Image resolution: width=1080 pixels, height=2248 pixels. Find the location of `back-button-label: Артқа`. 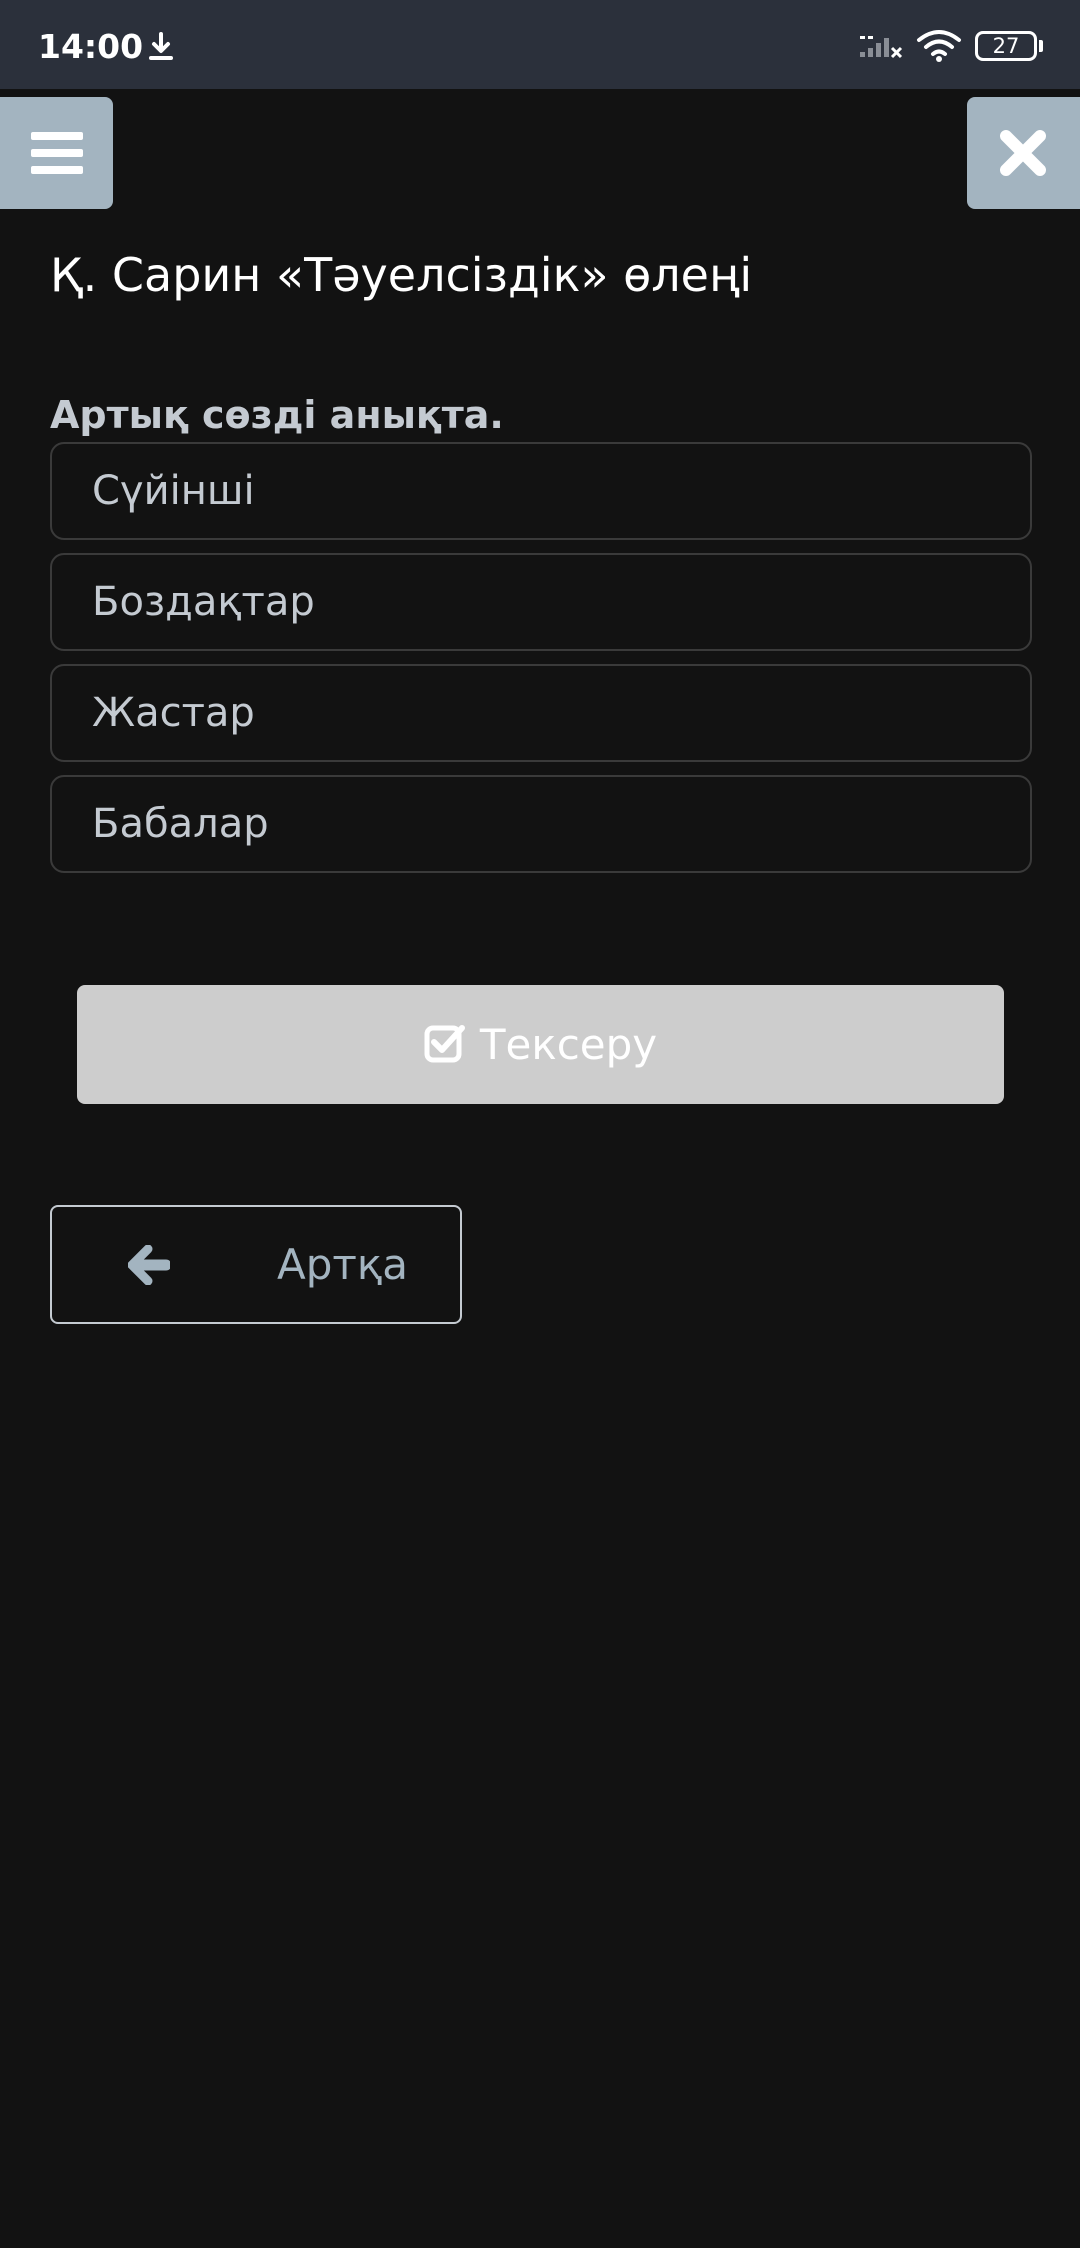

back-button-label: Артқа is located at coordinates (342, 1264).